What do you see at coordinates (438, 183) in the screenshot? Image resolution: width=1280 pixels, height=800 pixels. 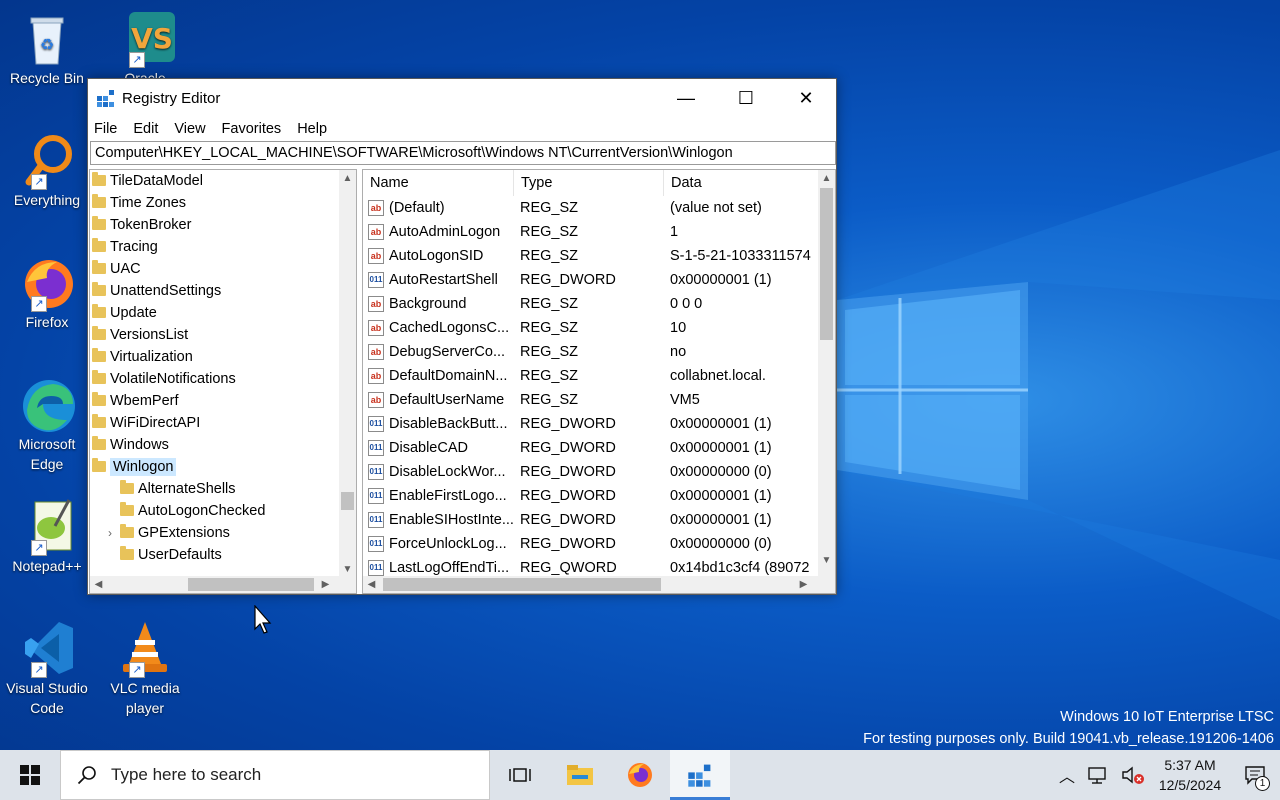 I see `column-name: Name` at bounding box center [438, 183].